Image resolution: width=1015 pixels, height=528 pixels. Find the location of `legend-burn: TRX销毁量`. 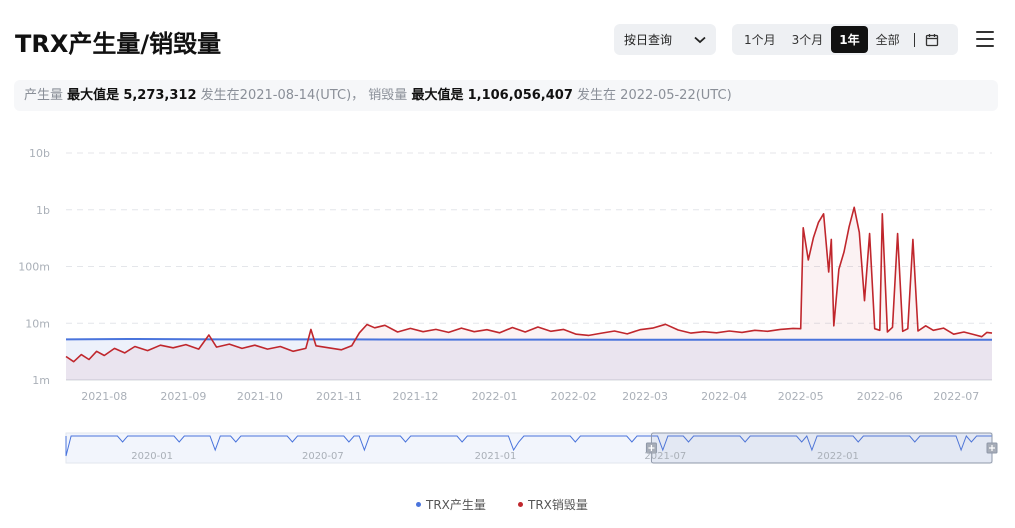

legend-burn: TRX销毁量 is located at coordinates (553, 504).